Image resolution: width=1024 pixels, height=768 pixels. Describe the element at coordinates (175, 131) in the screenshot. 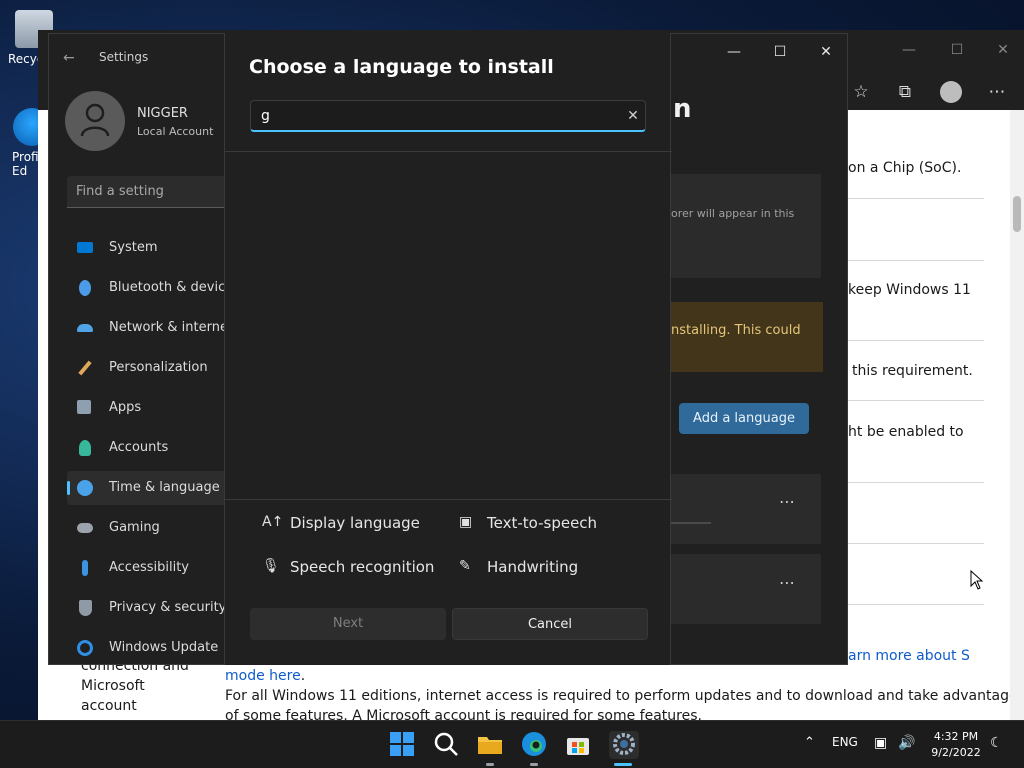

I see `account-type: Local Account` at that location.